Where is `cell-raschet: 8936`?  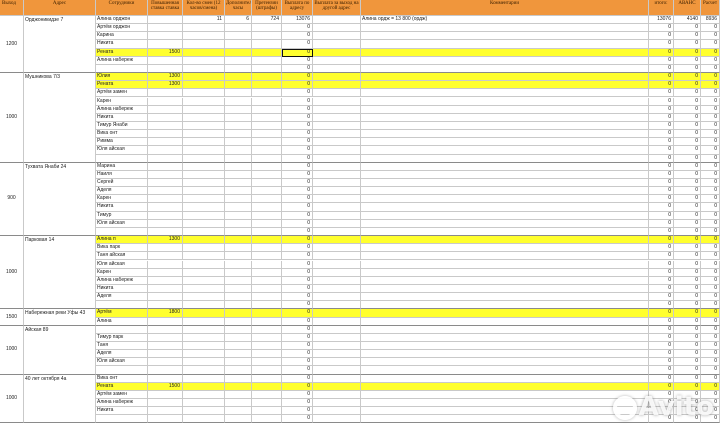
cell-raschet: 8936 is located at coordinates (710, 20).